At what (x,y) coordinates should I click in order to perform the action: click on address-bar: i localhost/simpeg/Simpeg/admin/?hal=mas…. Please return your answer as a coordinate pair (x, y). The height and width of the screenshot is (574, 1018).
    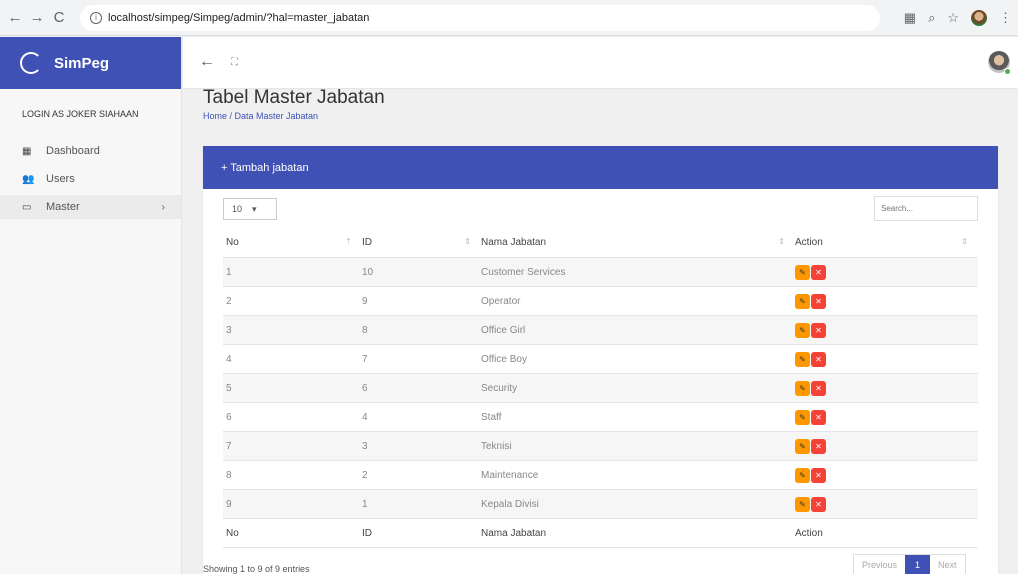
    Looking at the image, I should click on (480, 17).